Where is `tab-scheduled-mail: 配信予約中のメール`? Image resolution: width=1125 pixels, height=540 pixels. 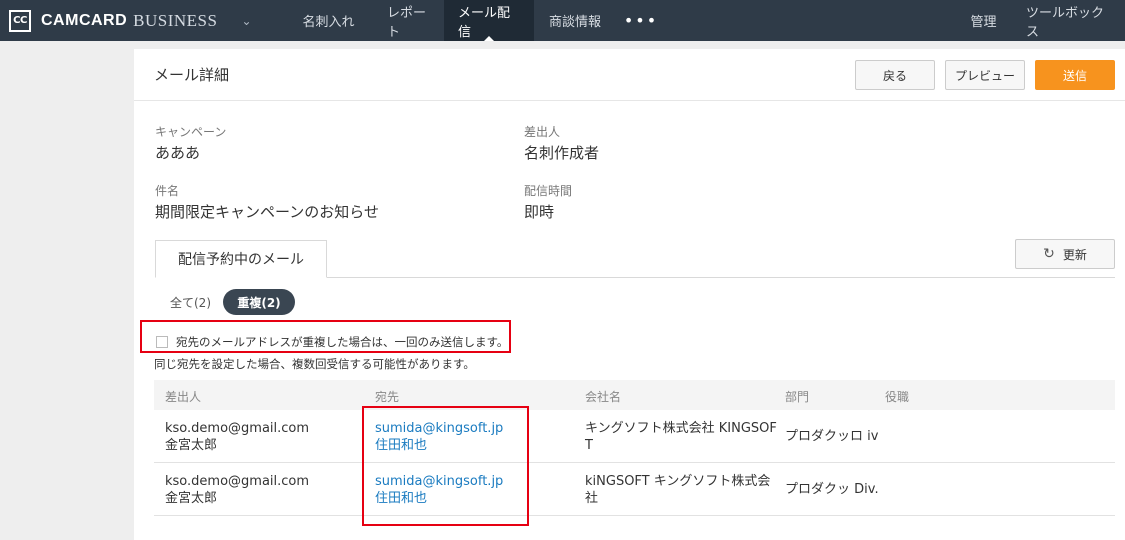
tab-scheduled-mail: 配信予約中のメール is located at coordinates (241, 259).